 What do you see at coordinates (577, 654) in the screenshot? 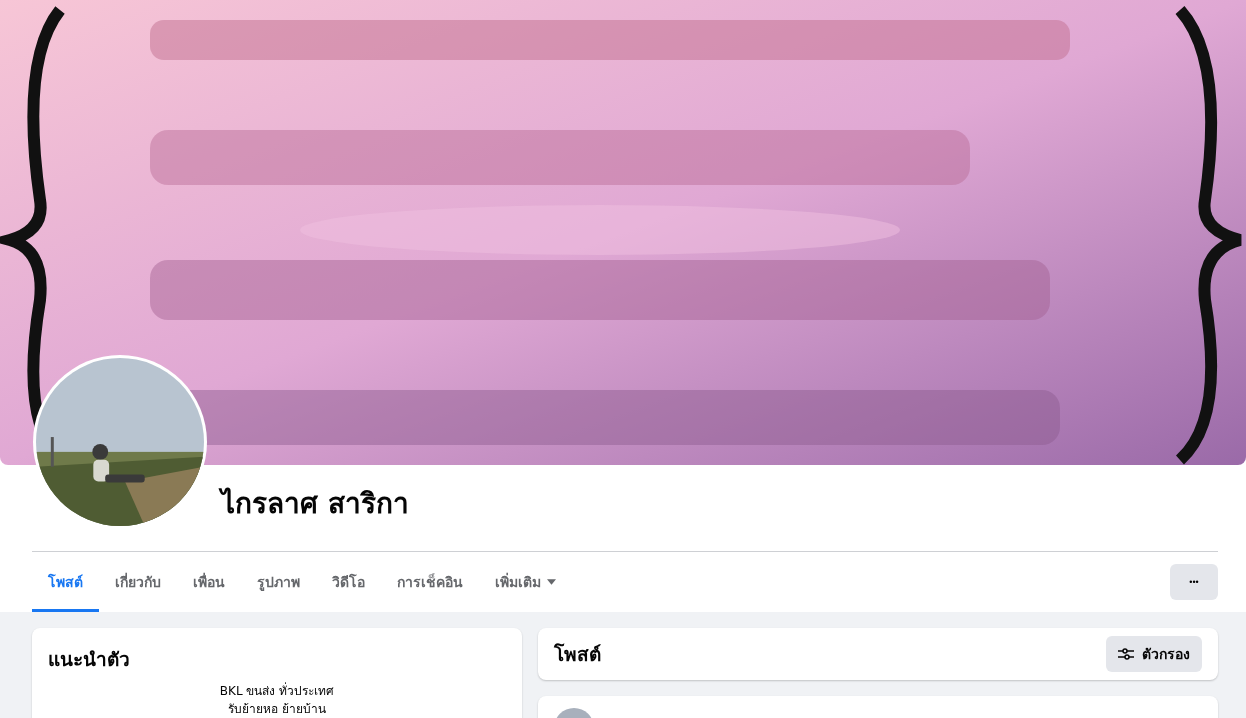
I see `card-title: โพสต์` at bounding box center [577, 654].